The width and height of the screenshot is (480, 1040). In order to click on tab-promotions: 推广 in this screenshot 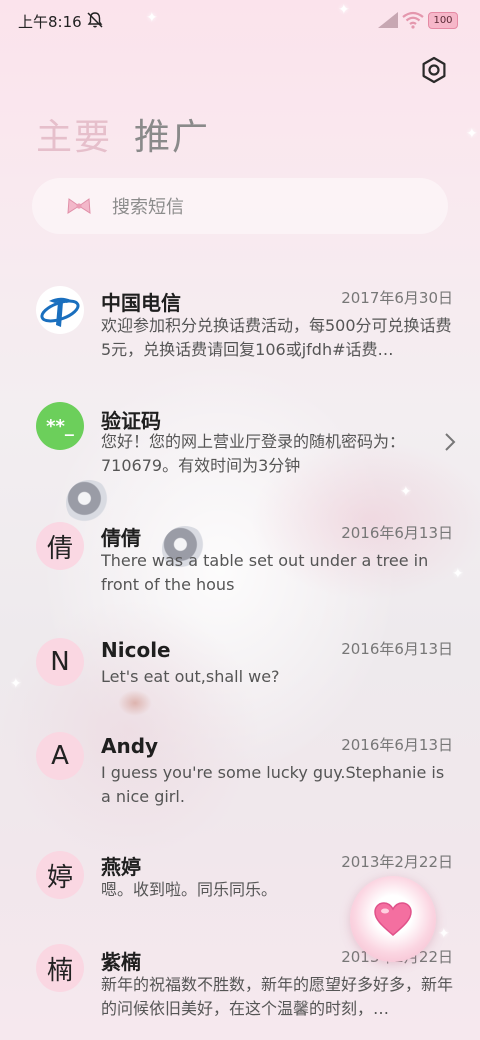, I will do `click(172, 141)`.